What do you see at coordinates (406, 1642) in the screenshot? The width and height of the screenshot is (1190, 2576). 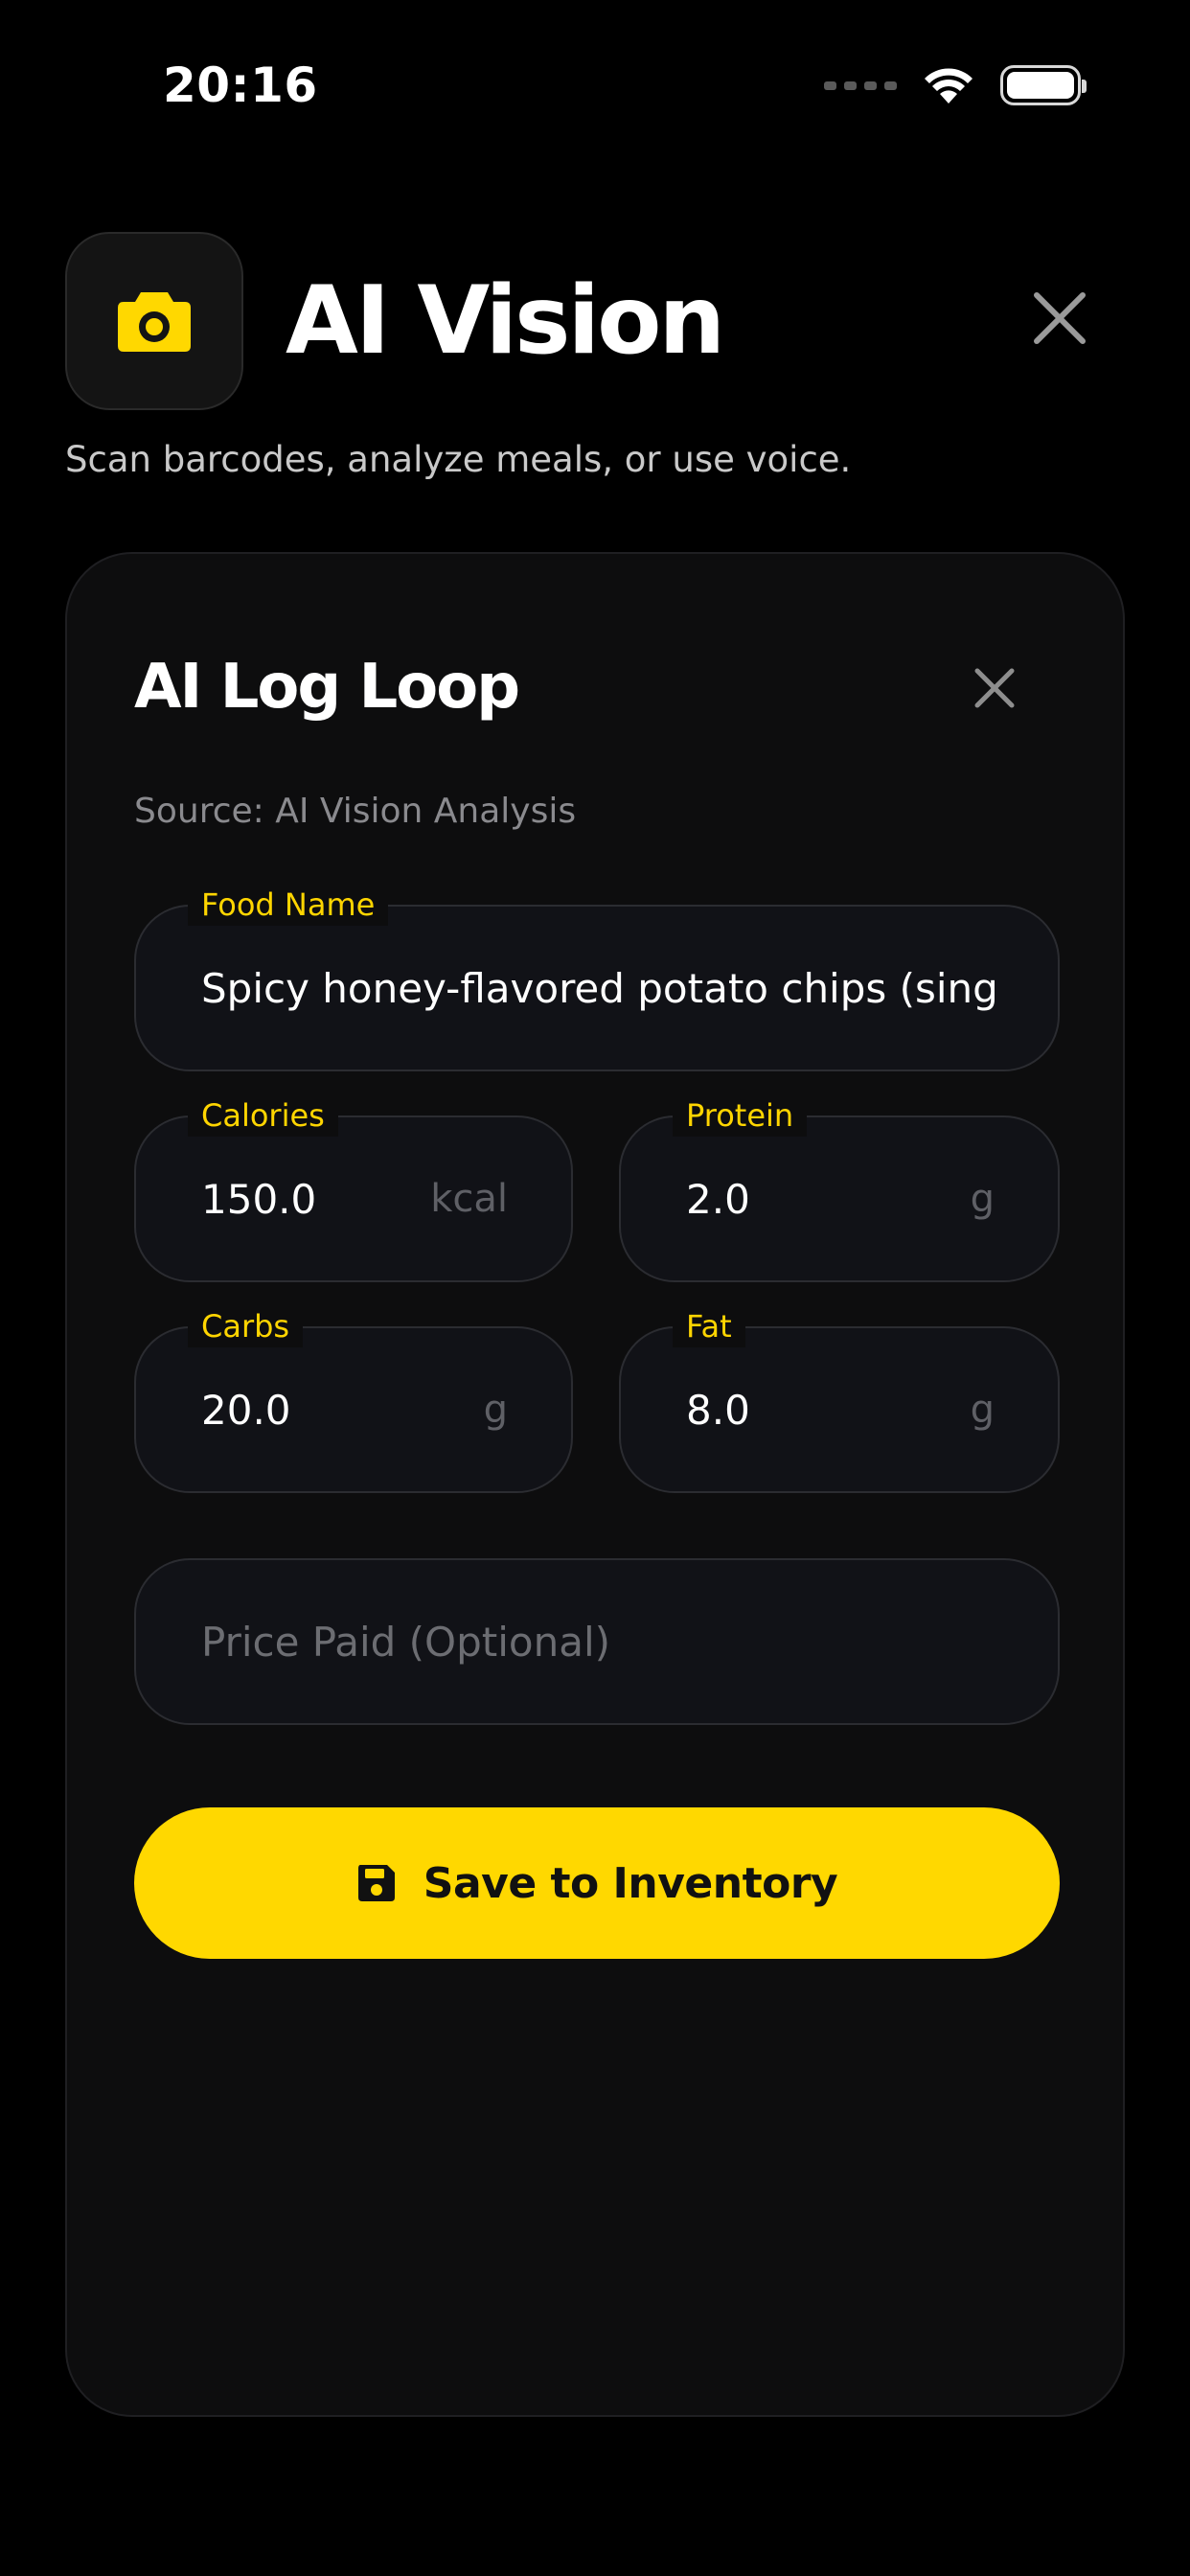 I see `price-placeholder: Price Paid (Optional)` at bounding box center [406, 1642].